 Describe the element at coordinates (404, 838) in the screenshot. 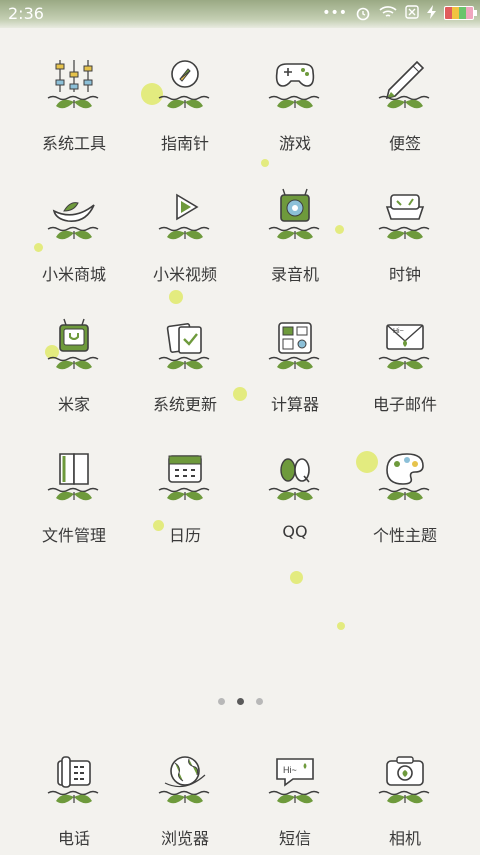

I see `app-label: 相机` at that location.